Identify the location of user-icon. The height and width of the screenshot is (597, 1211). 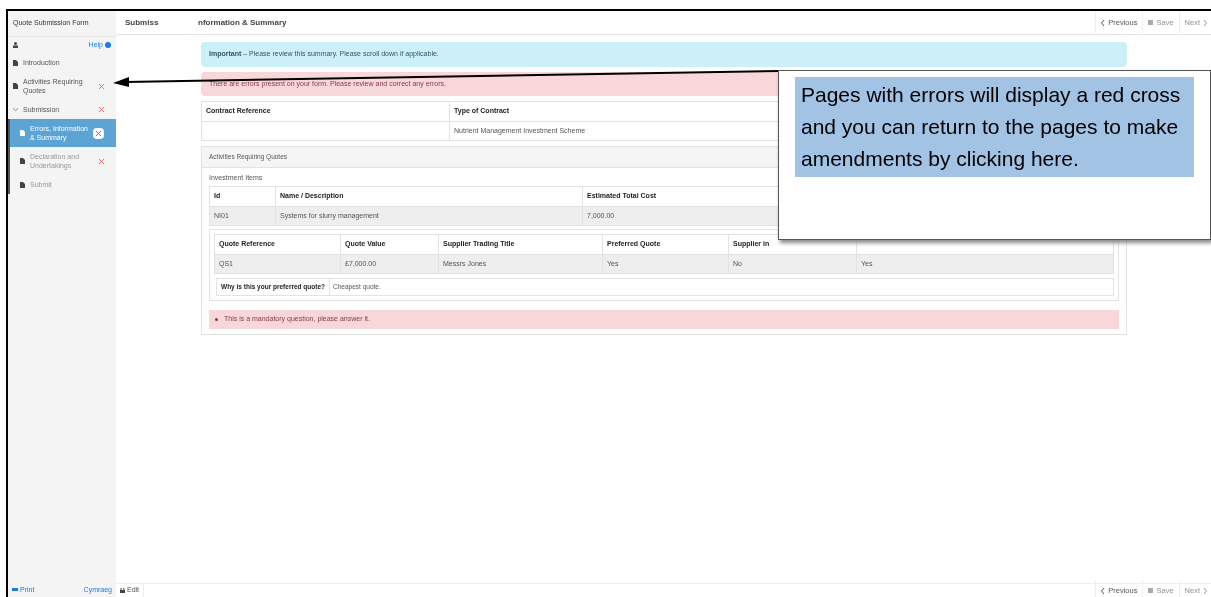
(15, 44).